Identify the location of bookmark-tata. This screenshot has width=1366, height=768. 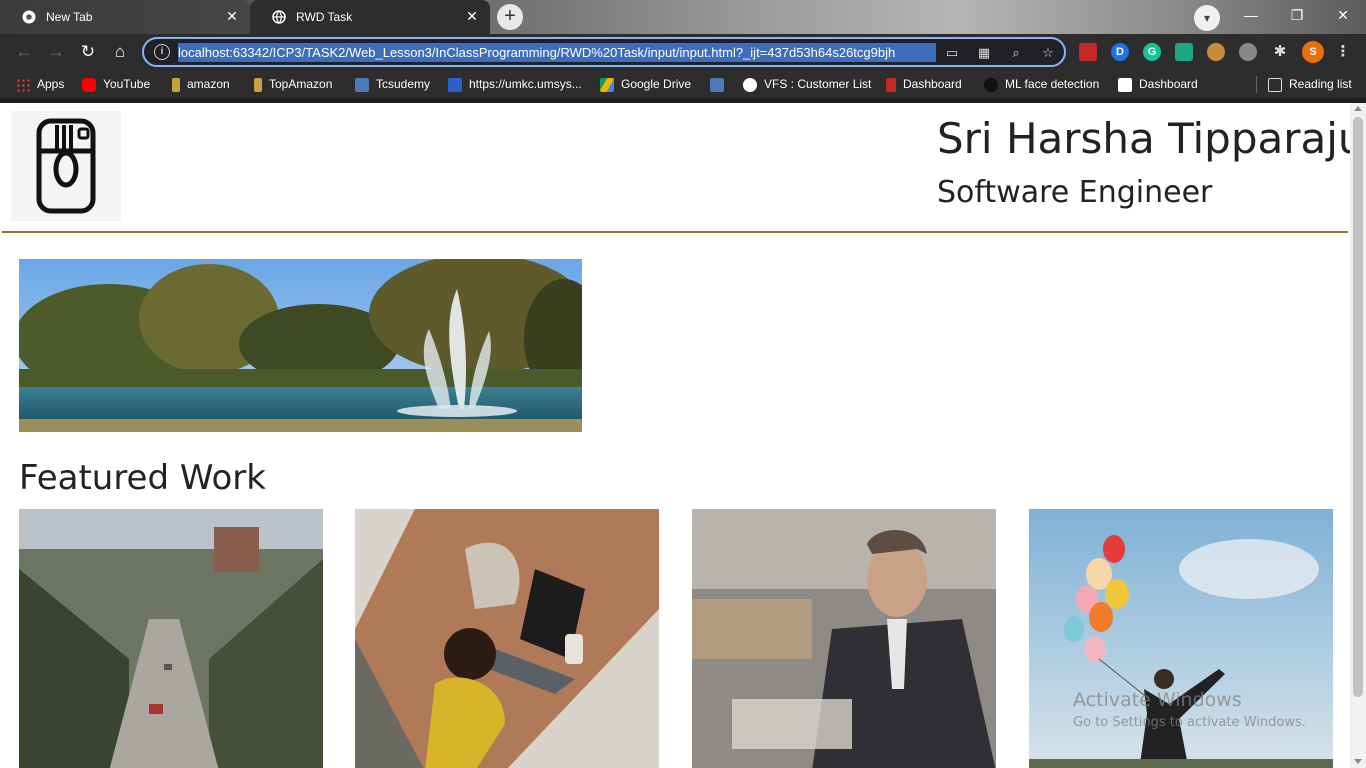
(720, 84).